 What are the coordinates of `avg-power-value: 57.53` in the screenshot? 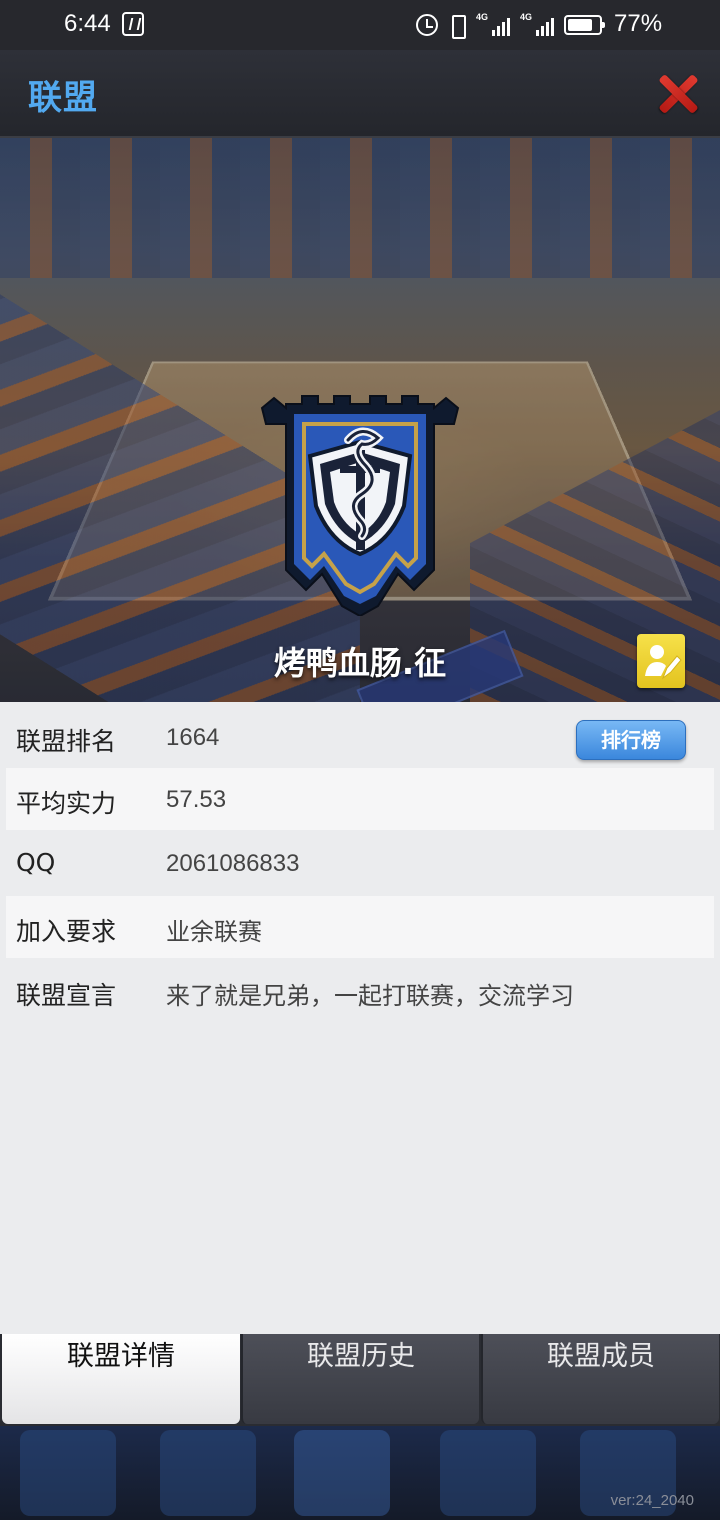 It's located at (196, 799).